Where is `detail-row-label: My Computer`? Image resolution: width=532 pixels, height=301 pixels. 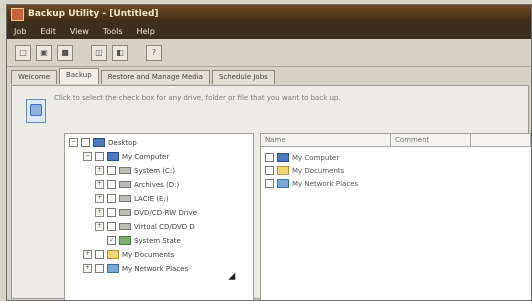 detail-row-label: My Computer is located at coordinates (316, 157).